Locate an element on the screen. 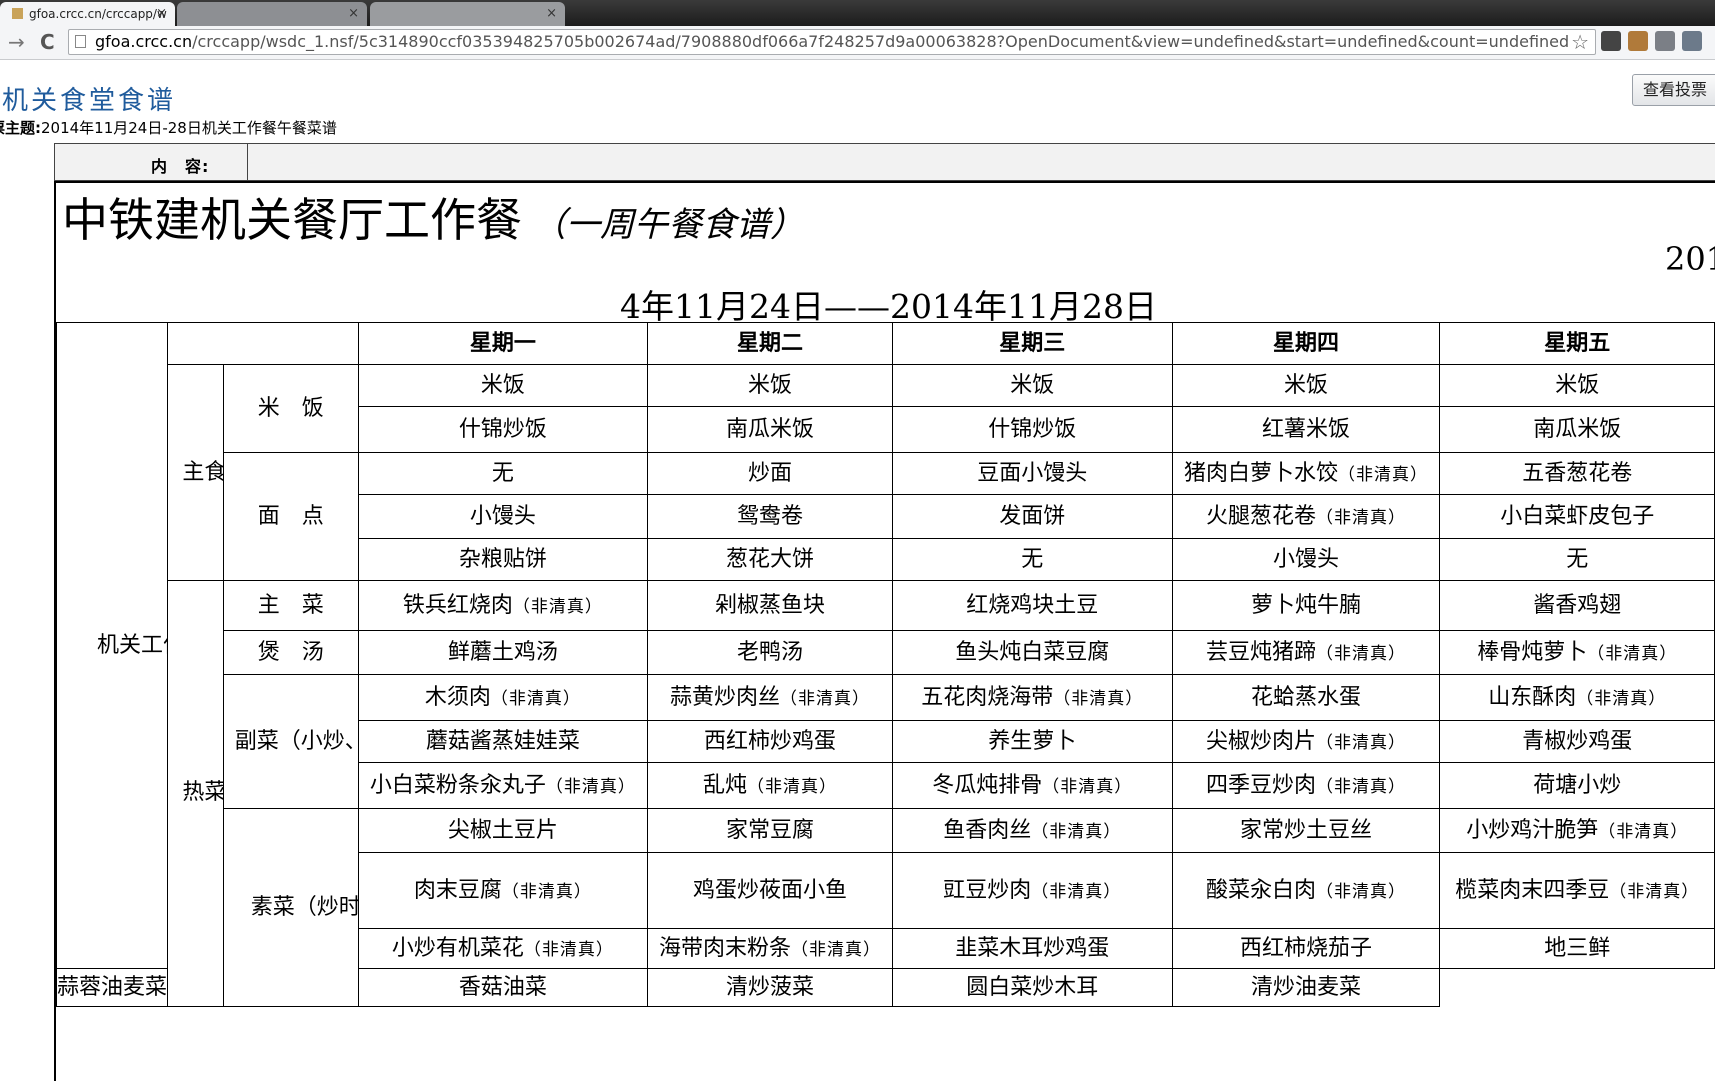  dish-name: 小馒头 is located at coordinates (502, 516).